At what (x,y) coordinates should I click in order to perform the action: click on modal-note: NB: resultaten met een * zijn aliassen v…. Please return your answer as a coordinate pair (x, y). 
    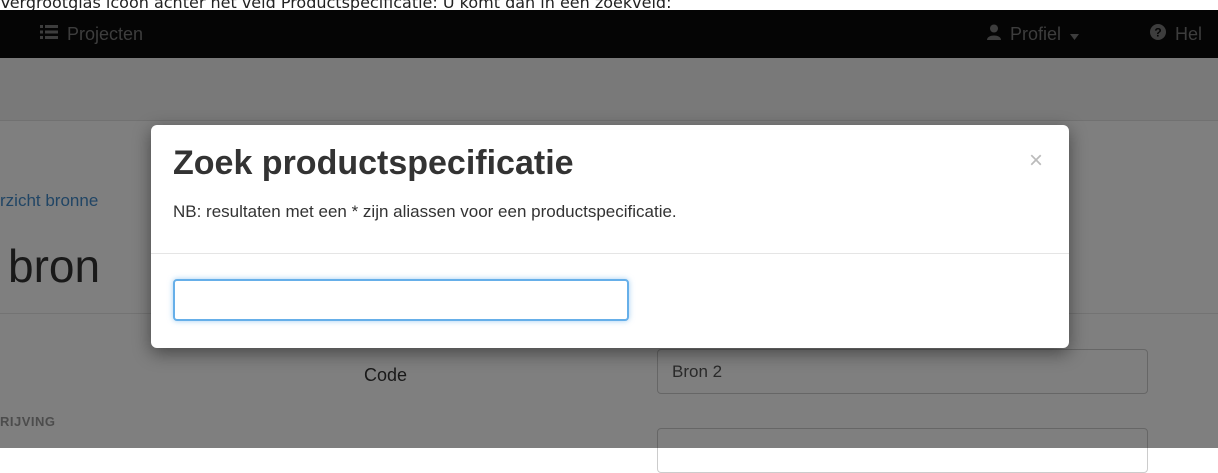
    Looking at the image, I should click on (425, 211).